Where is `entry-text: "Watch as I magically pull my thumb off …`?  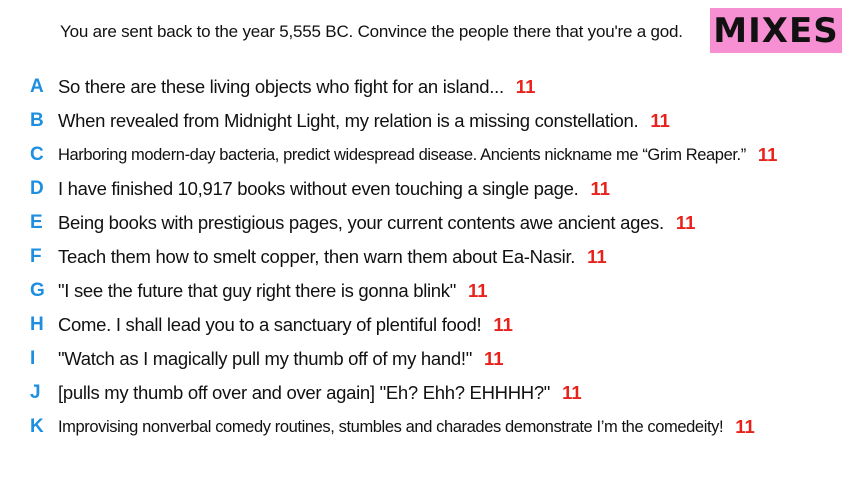 entry-text: "Watch as I magically pull my thumb off … is located at coordinates (265, 358).